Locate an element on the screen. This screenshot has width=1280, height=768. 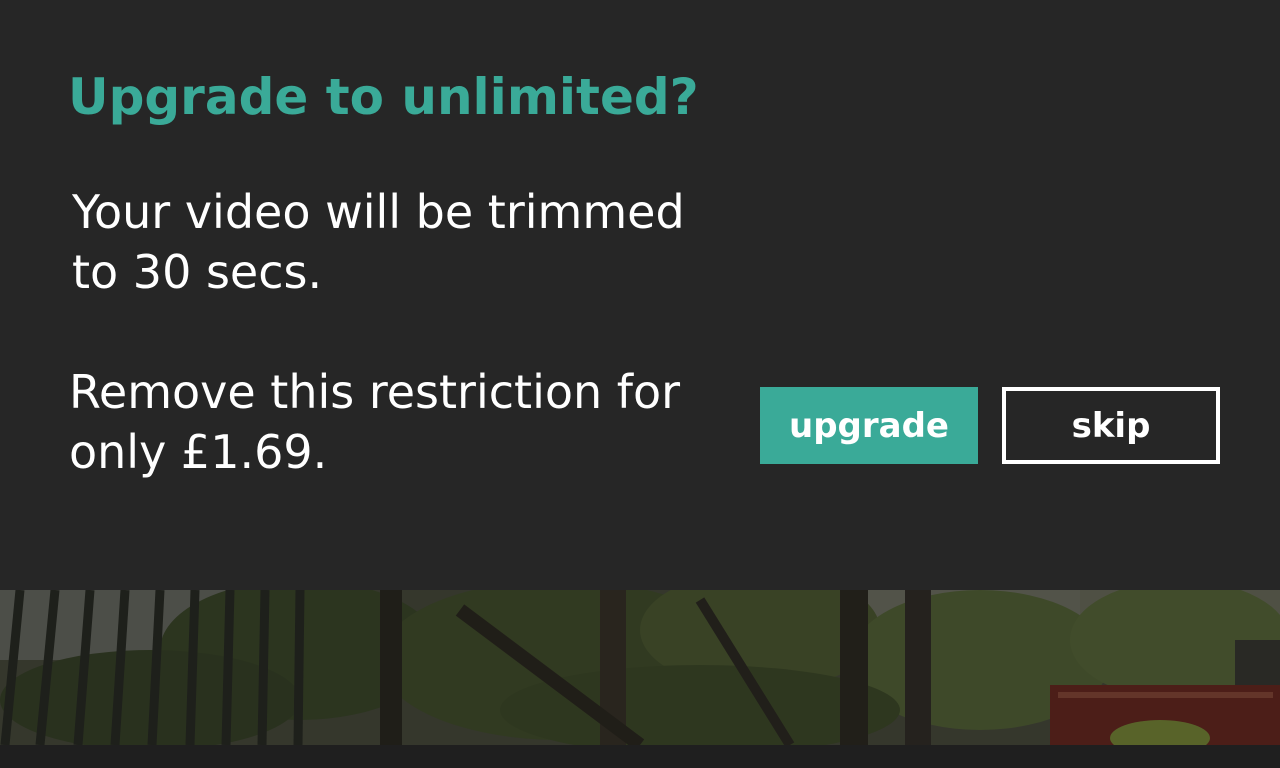
offer-message-line2: only £1.69. is located at coordinates (198, 452).